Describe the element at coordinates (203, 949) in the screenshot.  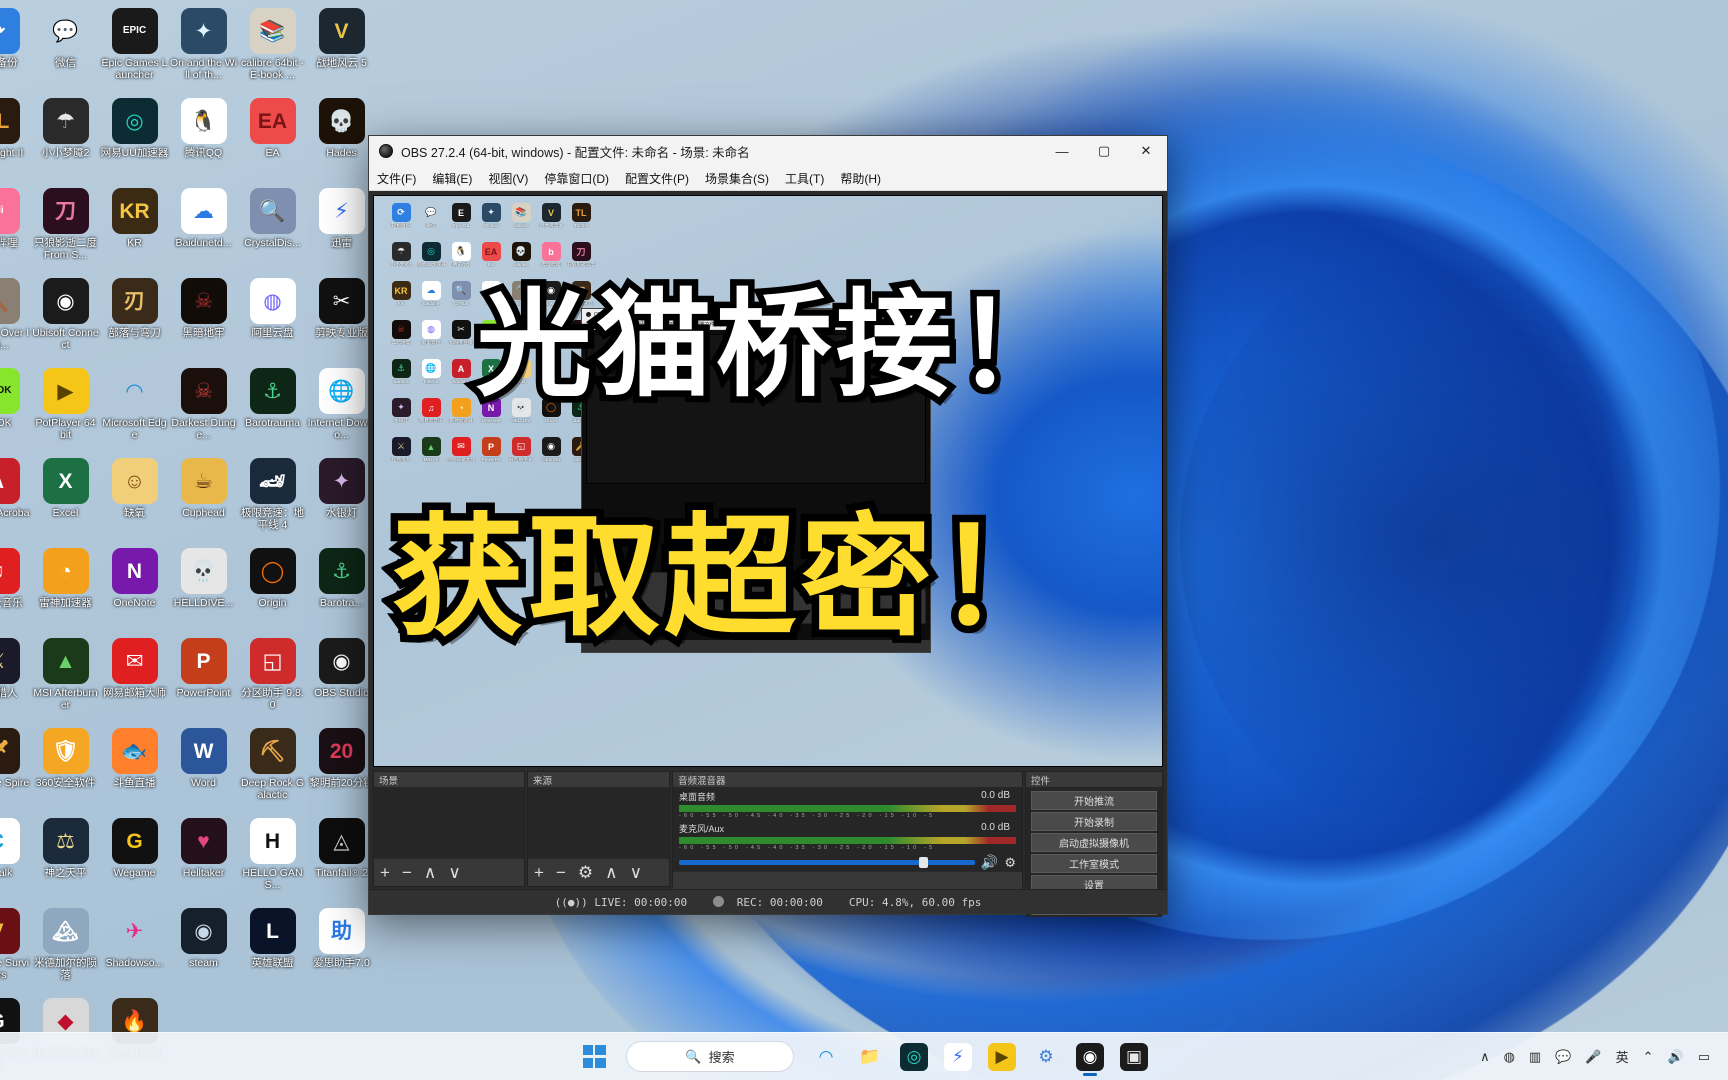
I see `desktop-icon: ◉ steam` at that location.